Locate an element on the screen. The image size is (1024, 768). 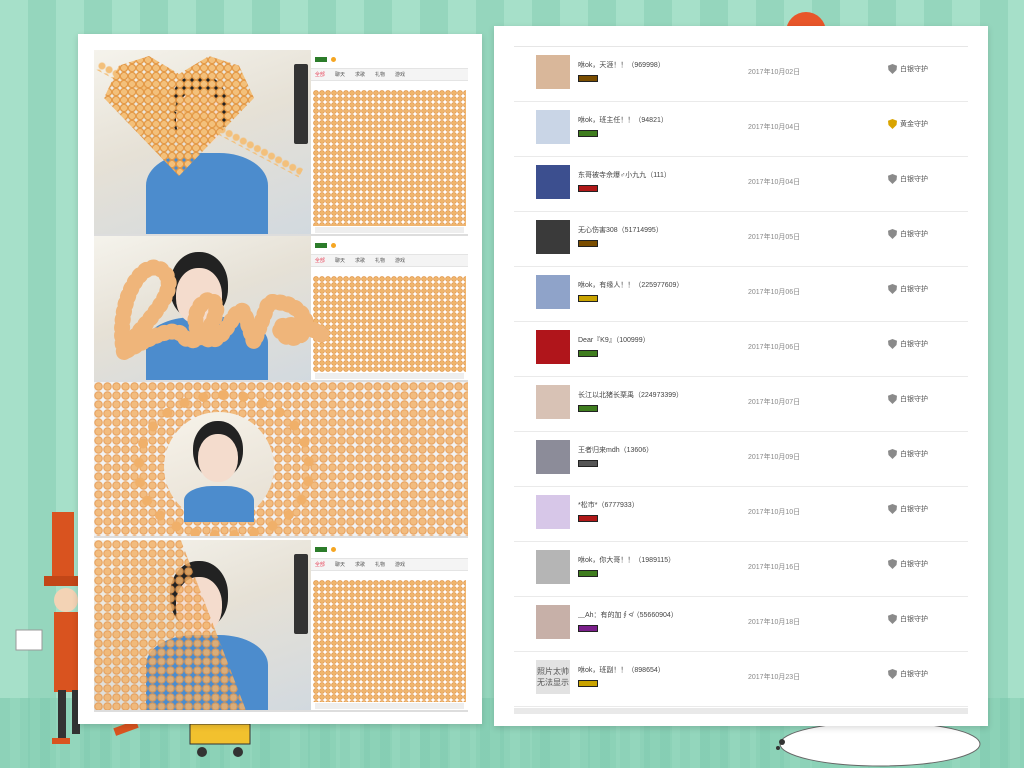
avatar: 照片太帅 无法显示 is located at coordinates (553, 677).